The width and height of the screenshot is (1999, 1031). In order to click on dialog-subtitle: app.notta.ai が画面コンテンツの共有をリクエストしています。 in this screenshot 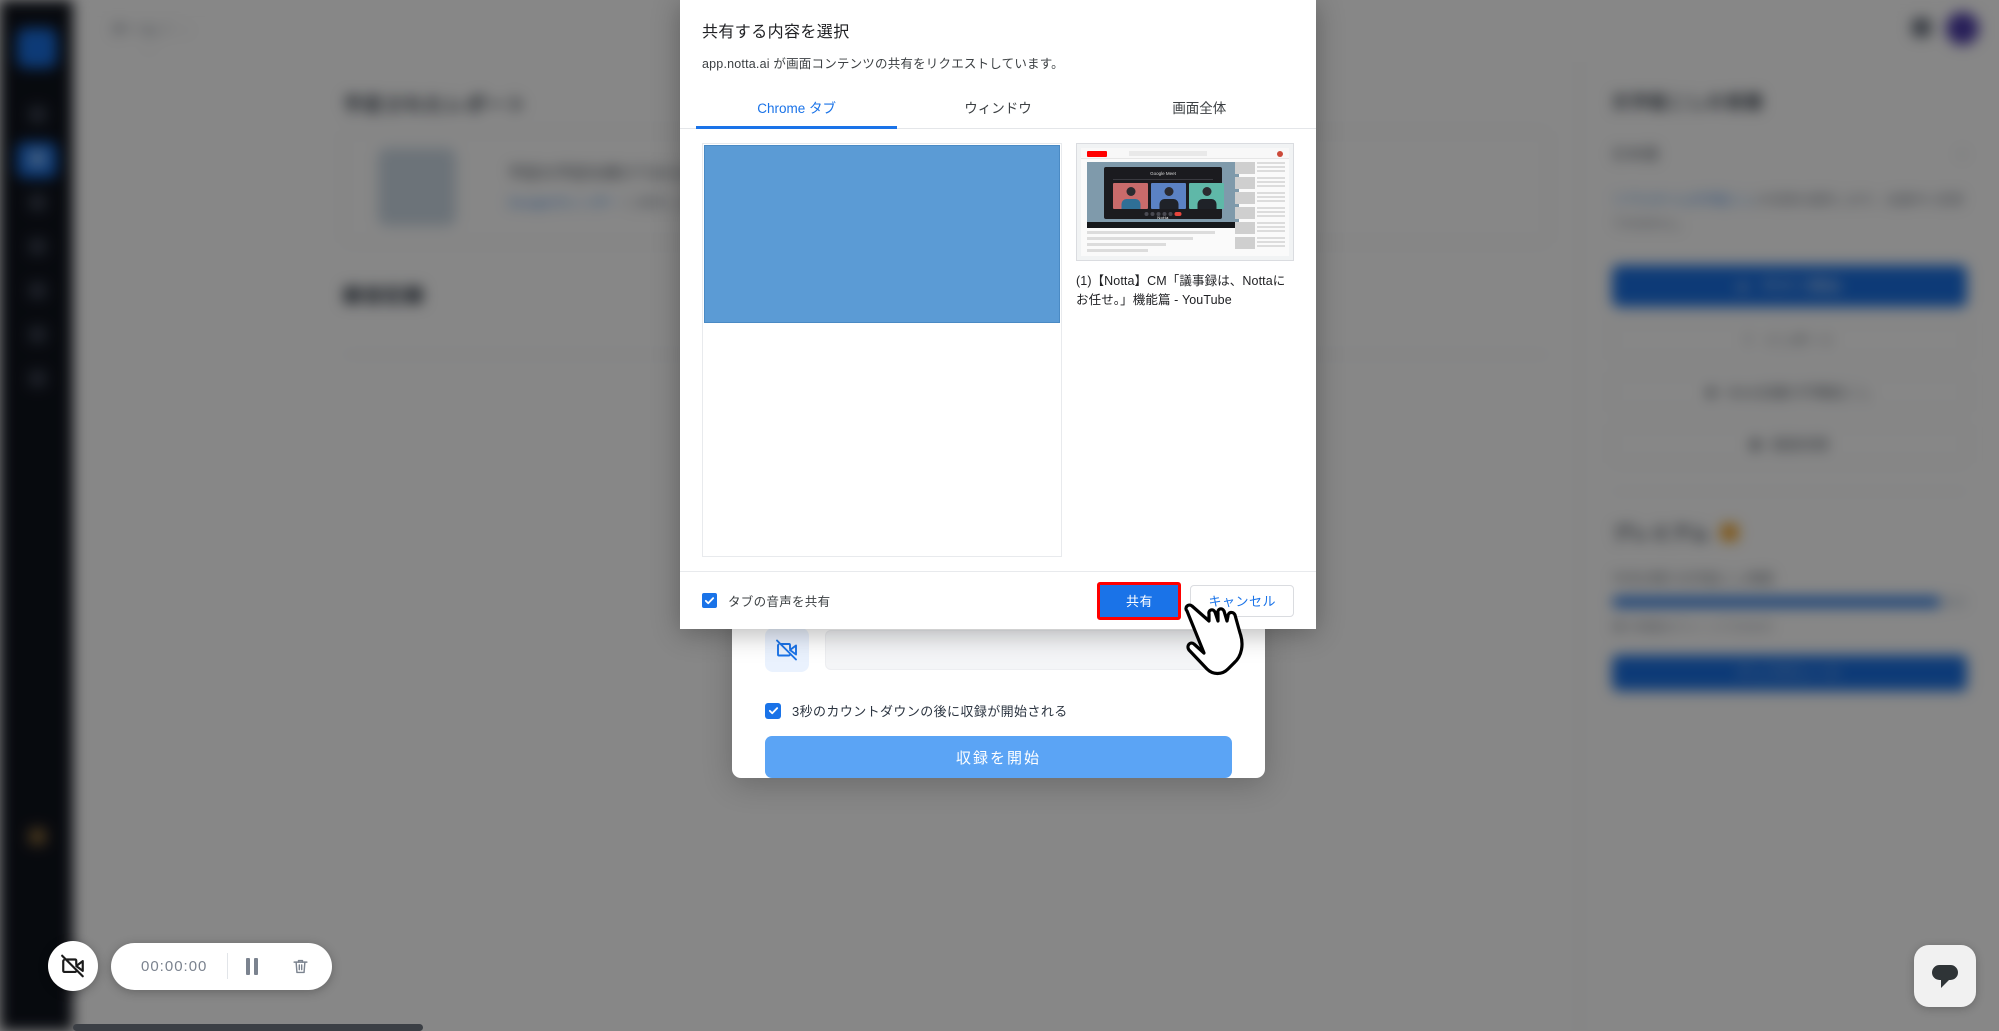, I will do `click(883, 64)`.